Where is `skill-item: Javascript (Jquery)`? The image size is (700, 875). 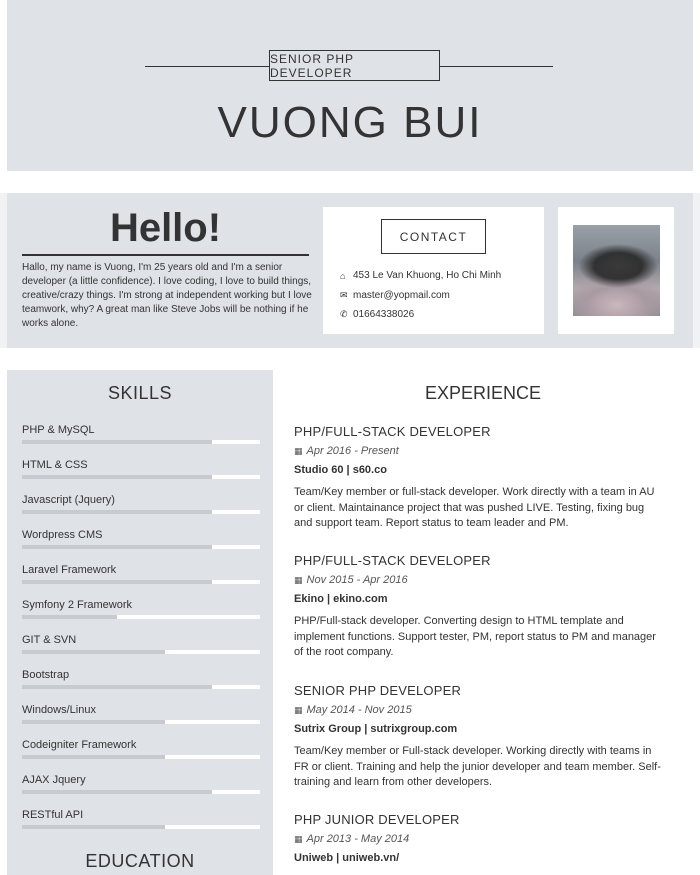 skill-item: Javascript (Jquery) is located at coordinates (141, 504).